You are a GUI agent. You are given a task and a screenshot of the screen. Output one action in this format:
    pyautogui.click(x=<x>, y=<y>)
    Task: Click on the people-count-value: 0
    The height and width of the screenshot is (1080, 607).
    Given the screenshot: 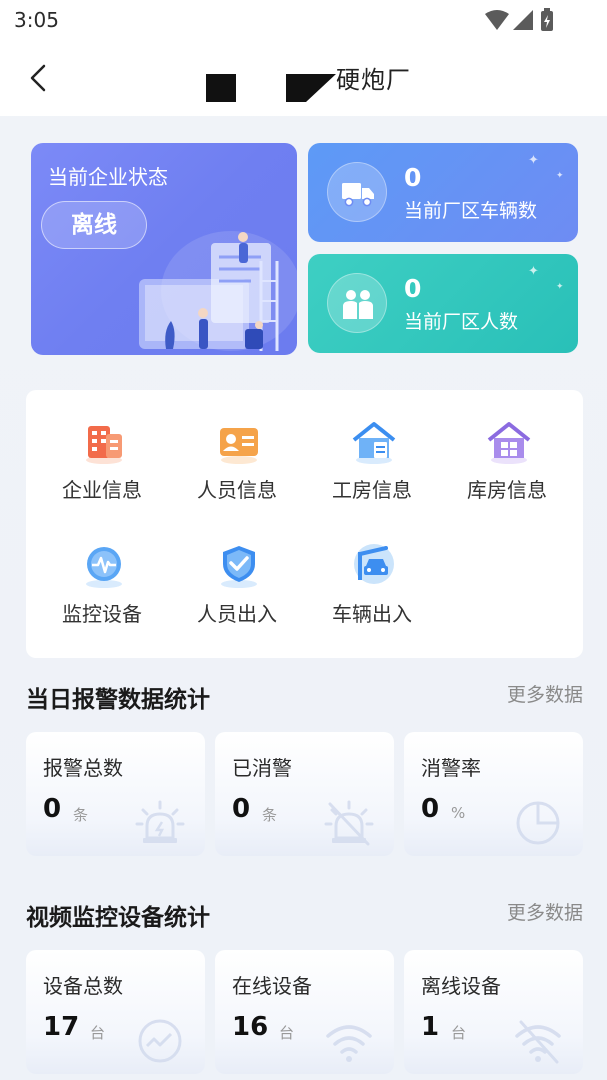 What is the action you would take?
    pyautogui.click(x=413, y=288)
    